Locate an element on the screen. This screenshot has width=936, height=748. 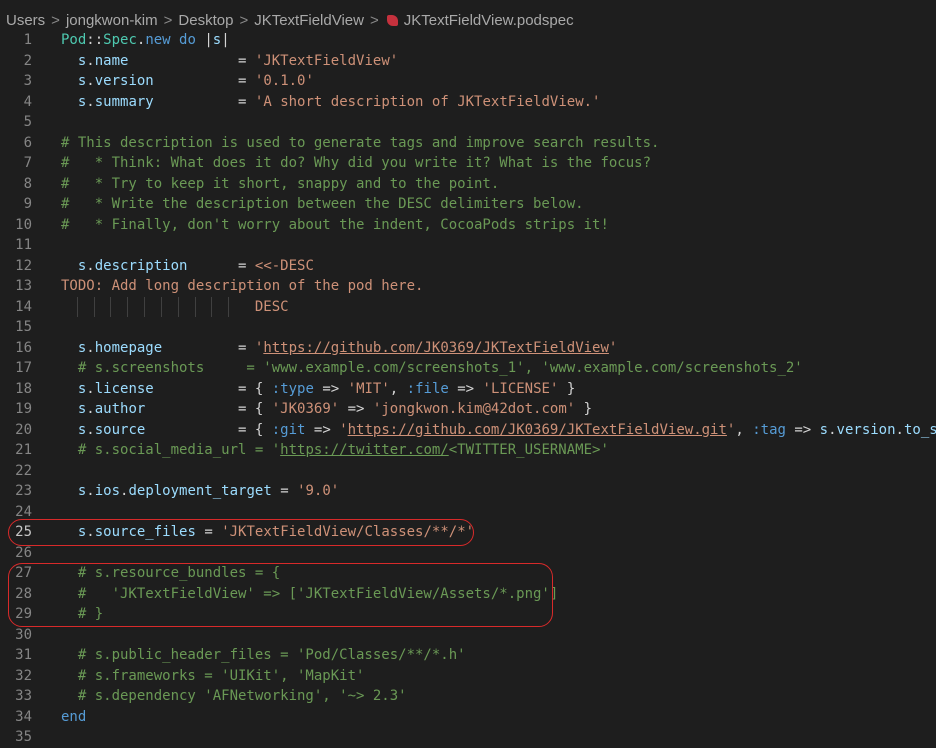
breadcrumb-item-users: Users is located at coordinates (25, 20).